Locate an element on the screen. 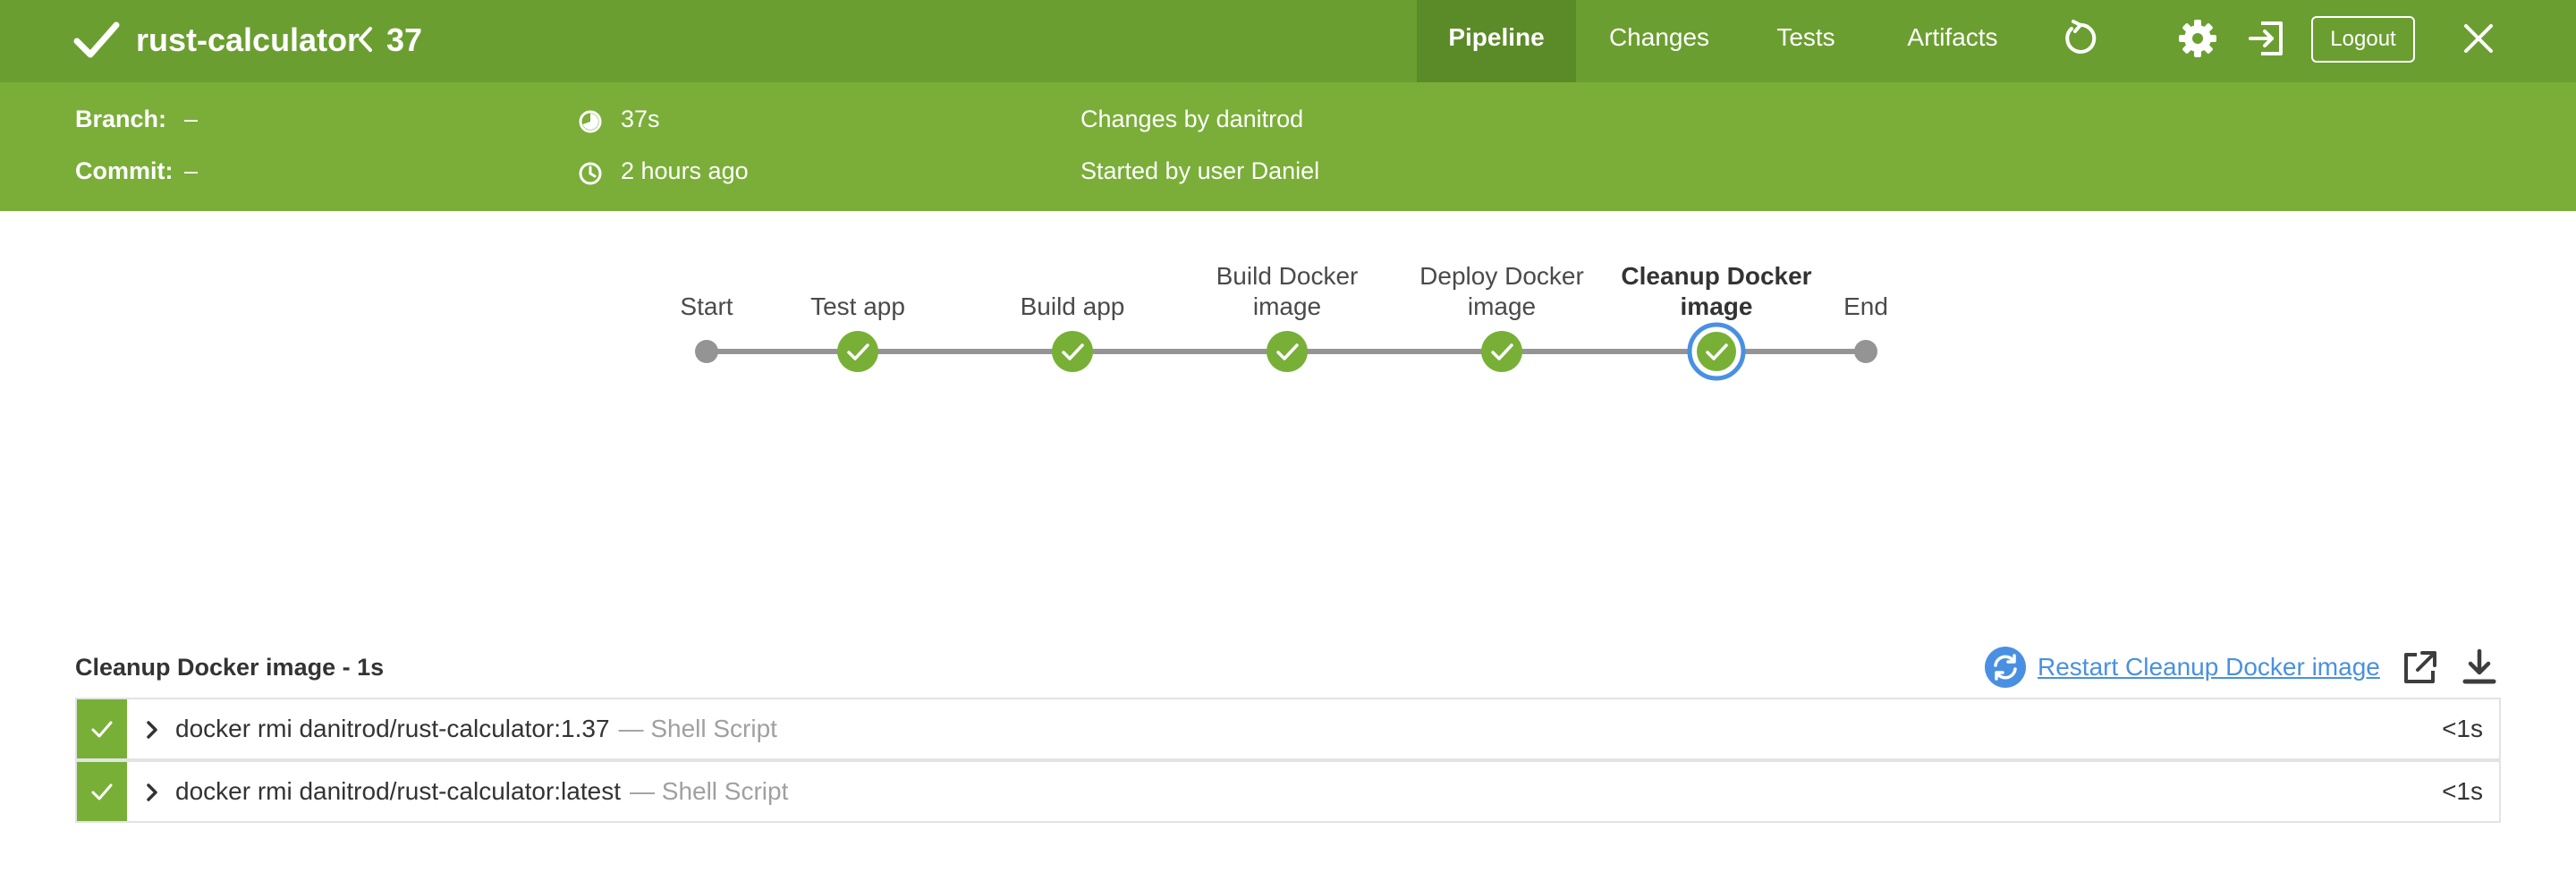 The image size is (2576, 889). open-in-new-icon is located at coordinates (2419, 668).